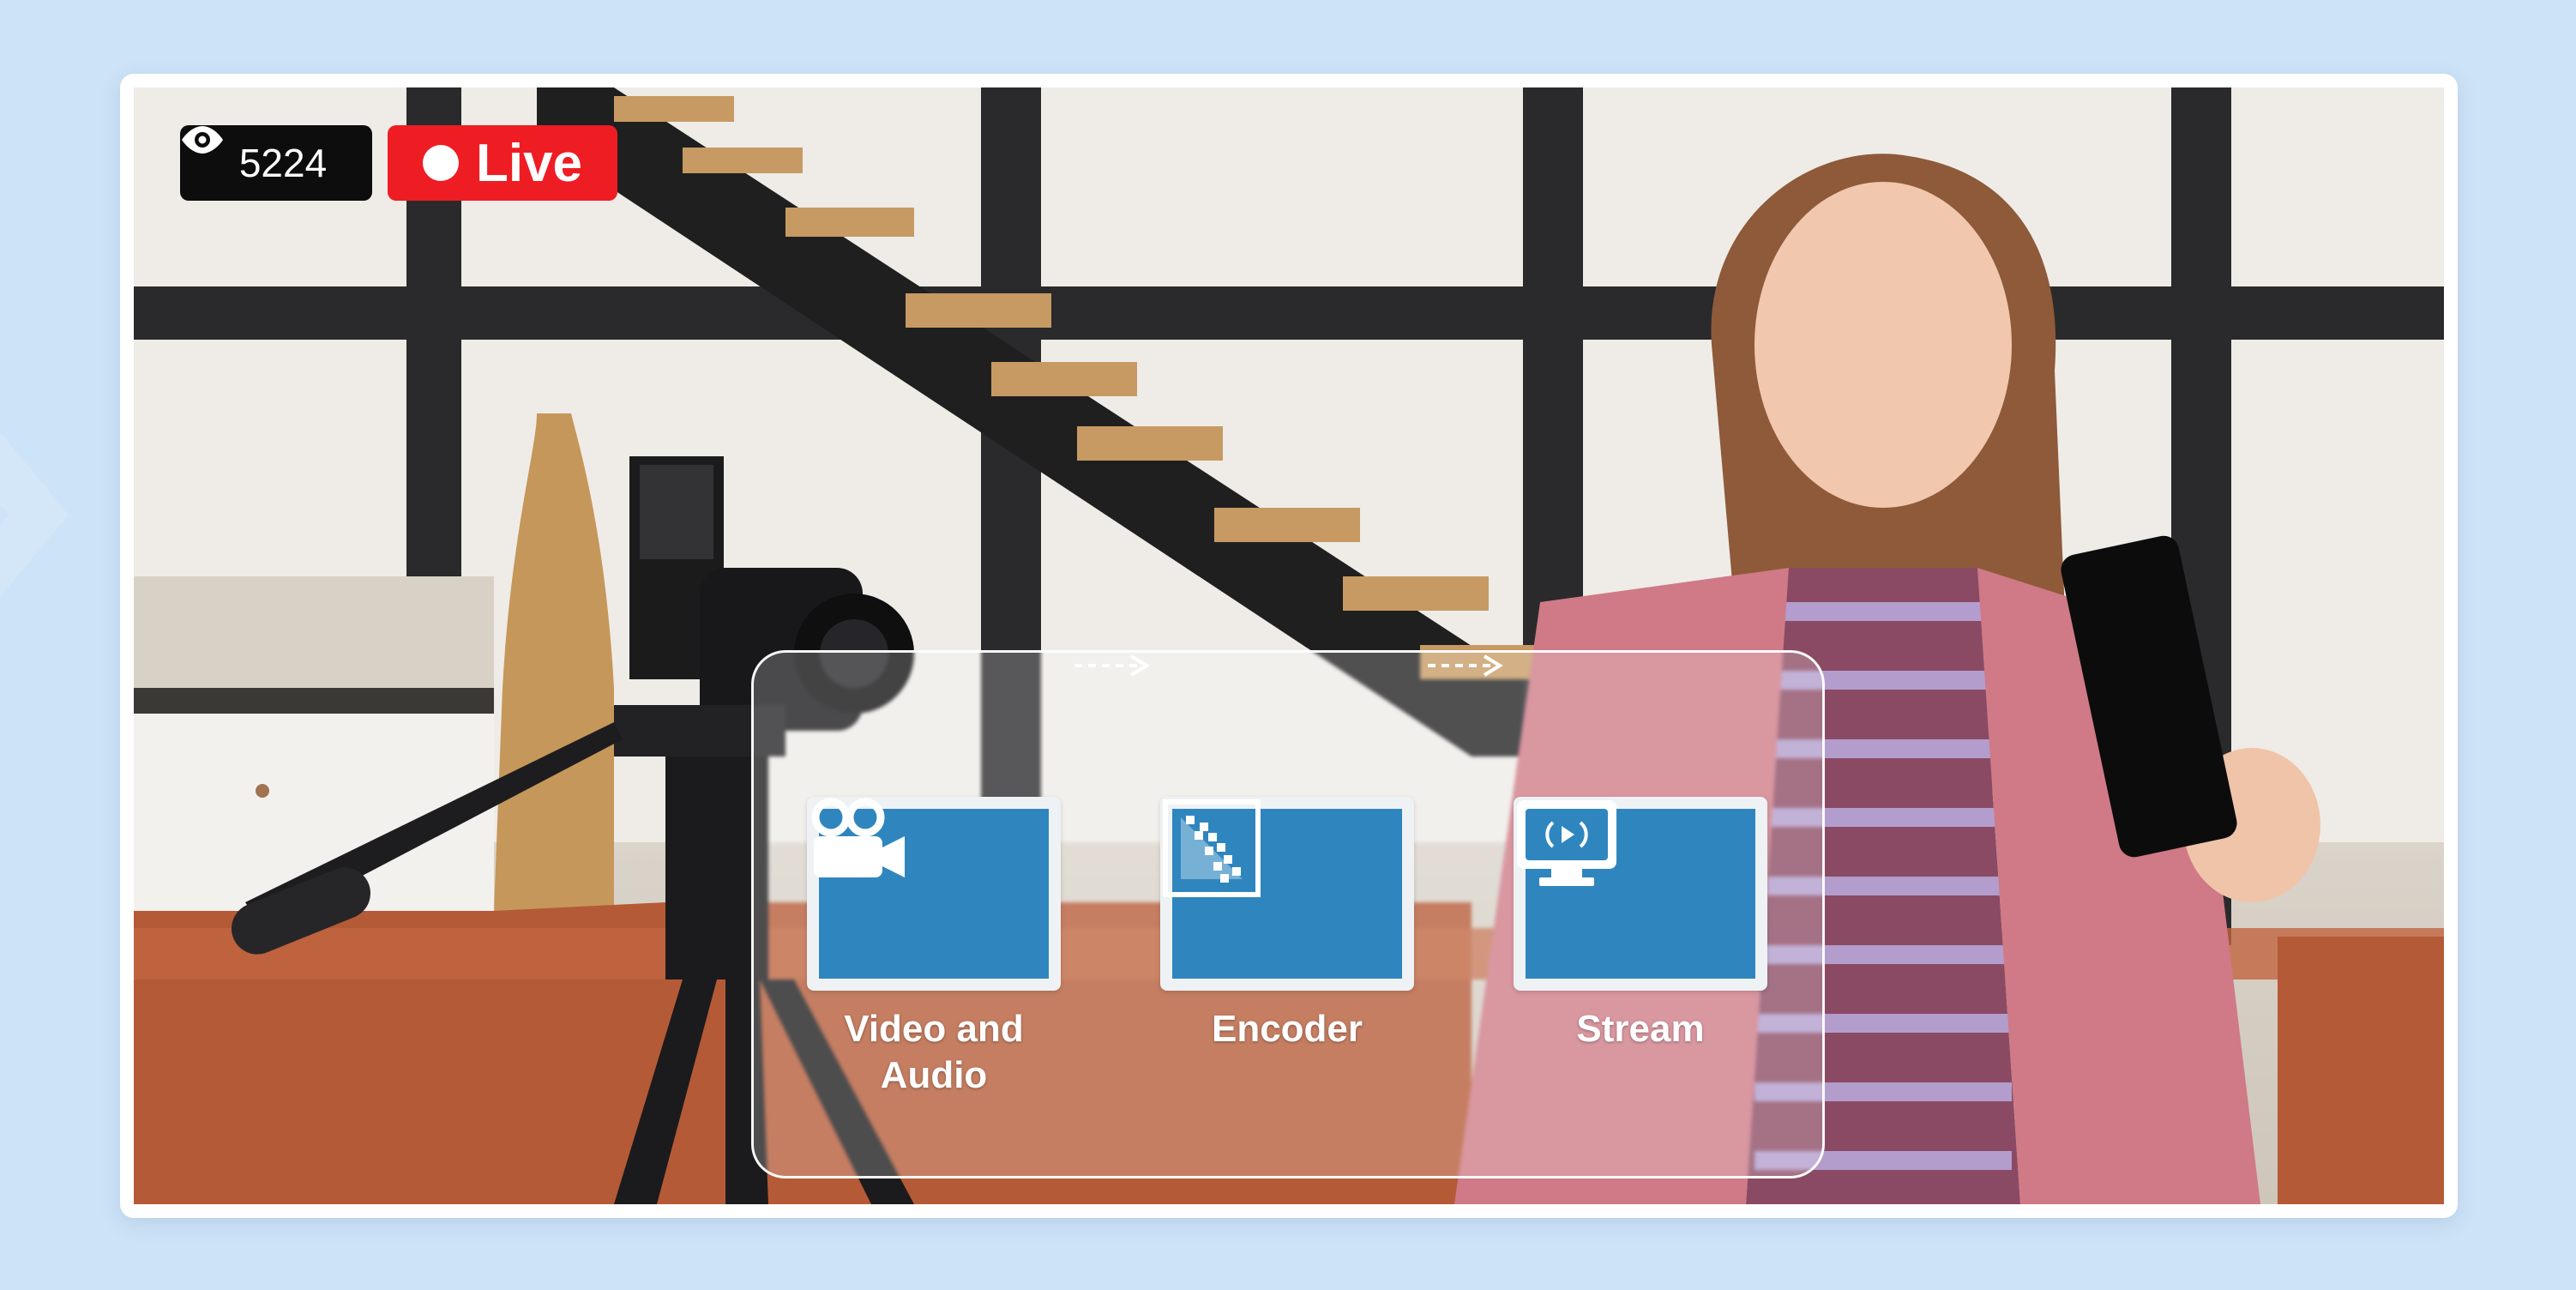 This screenshot has width=2576, height=1290. What do you see at coordinates (283, 163) in the screenshot?
I see `viewer-count: 5224` at bounding box center [283, 163].